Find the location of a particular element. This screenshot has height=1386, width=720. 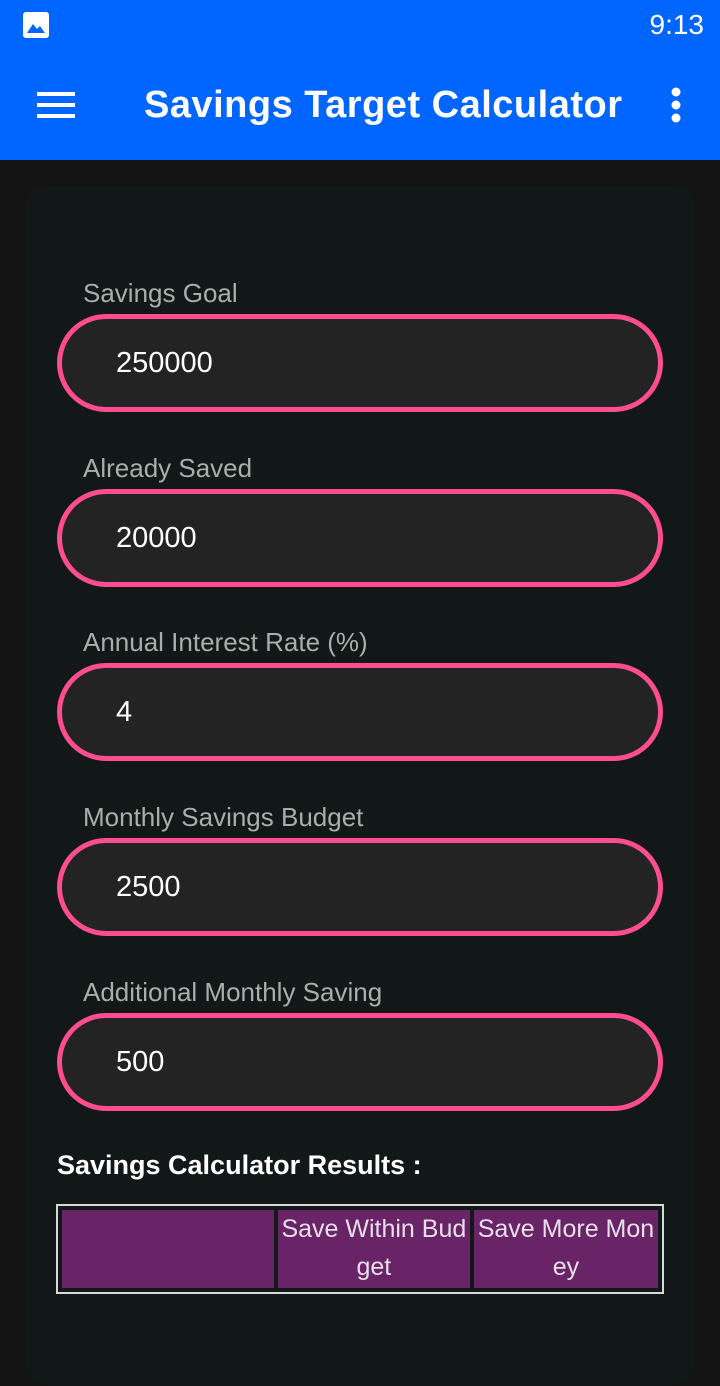

monthly-budget-label: Monthly Savings Budget is located at coordinates (223, 817).